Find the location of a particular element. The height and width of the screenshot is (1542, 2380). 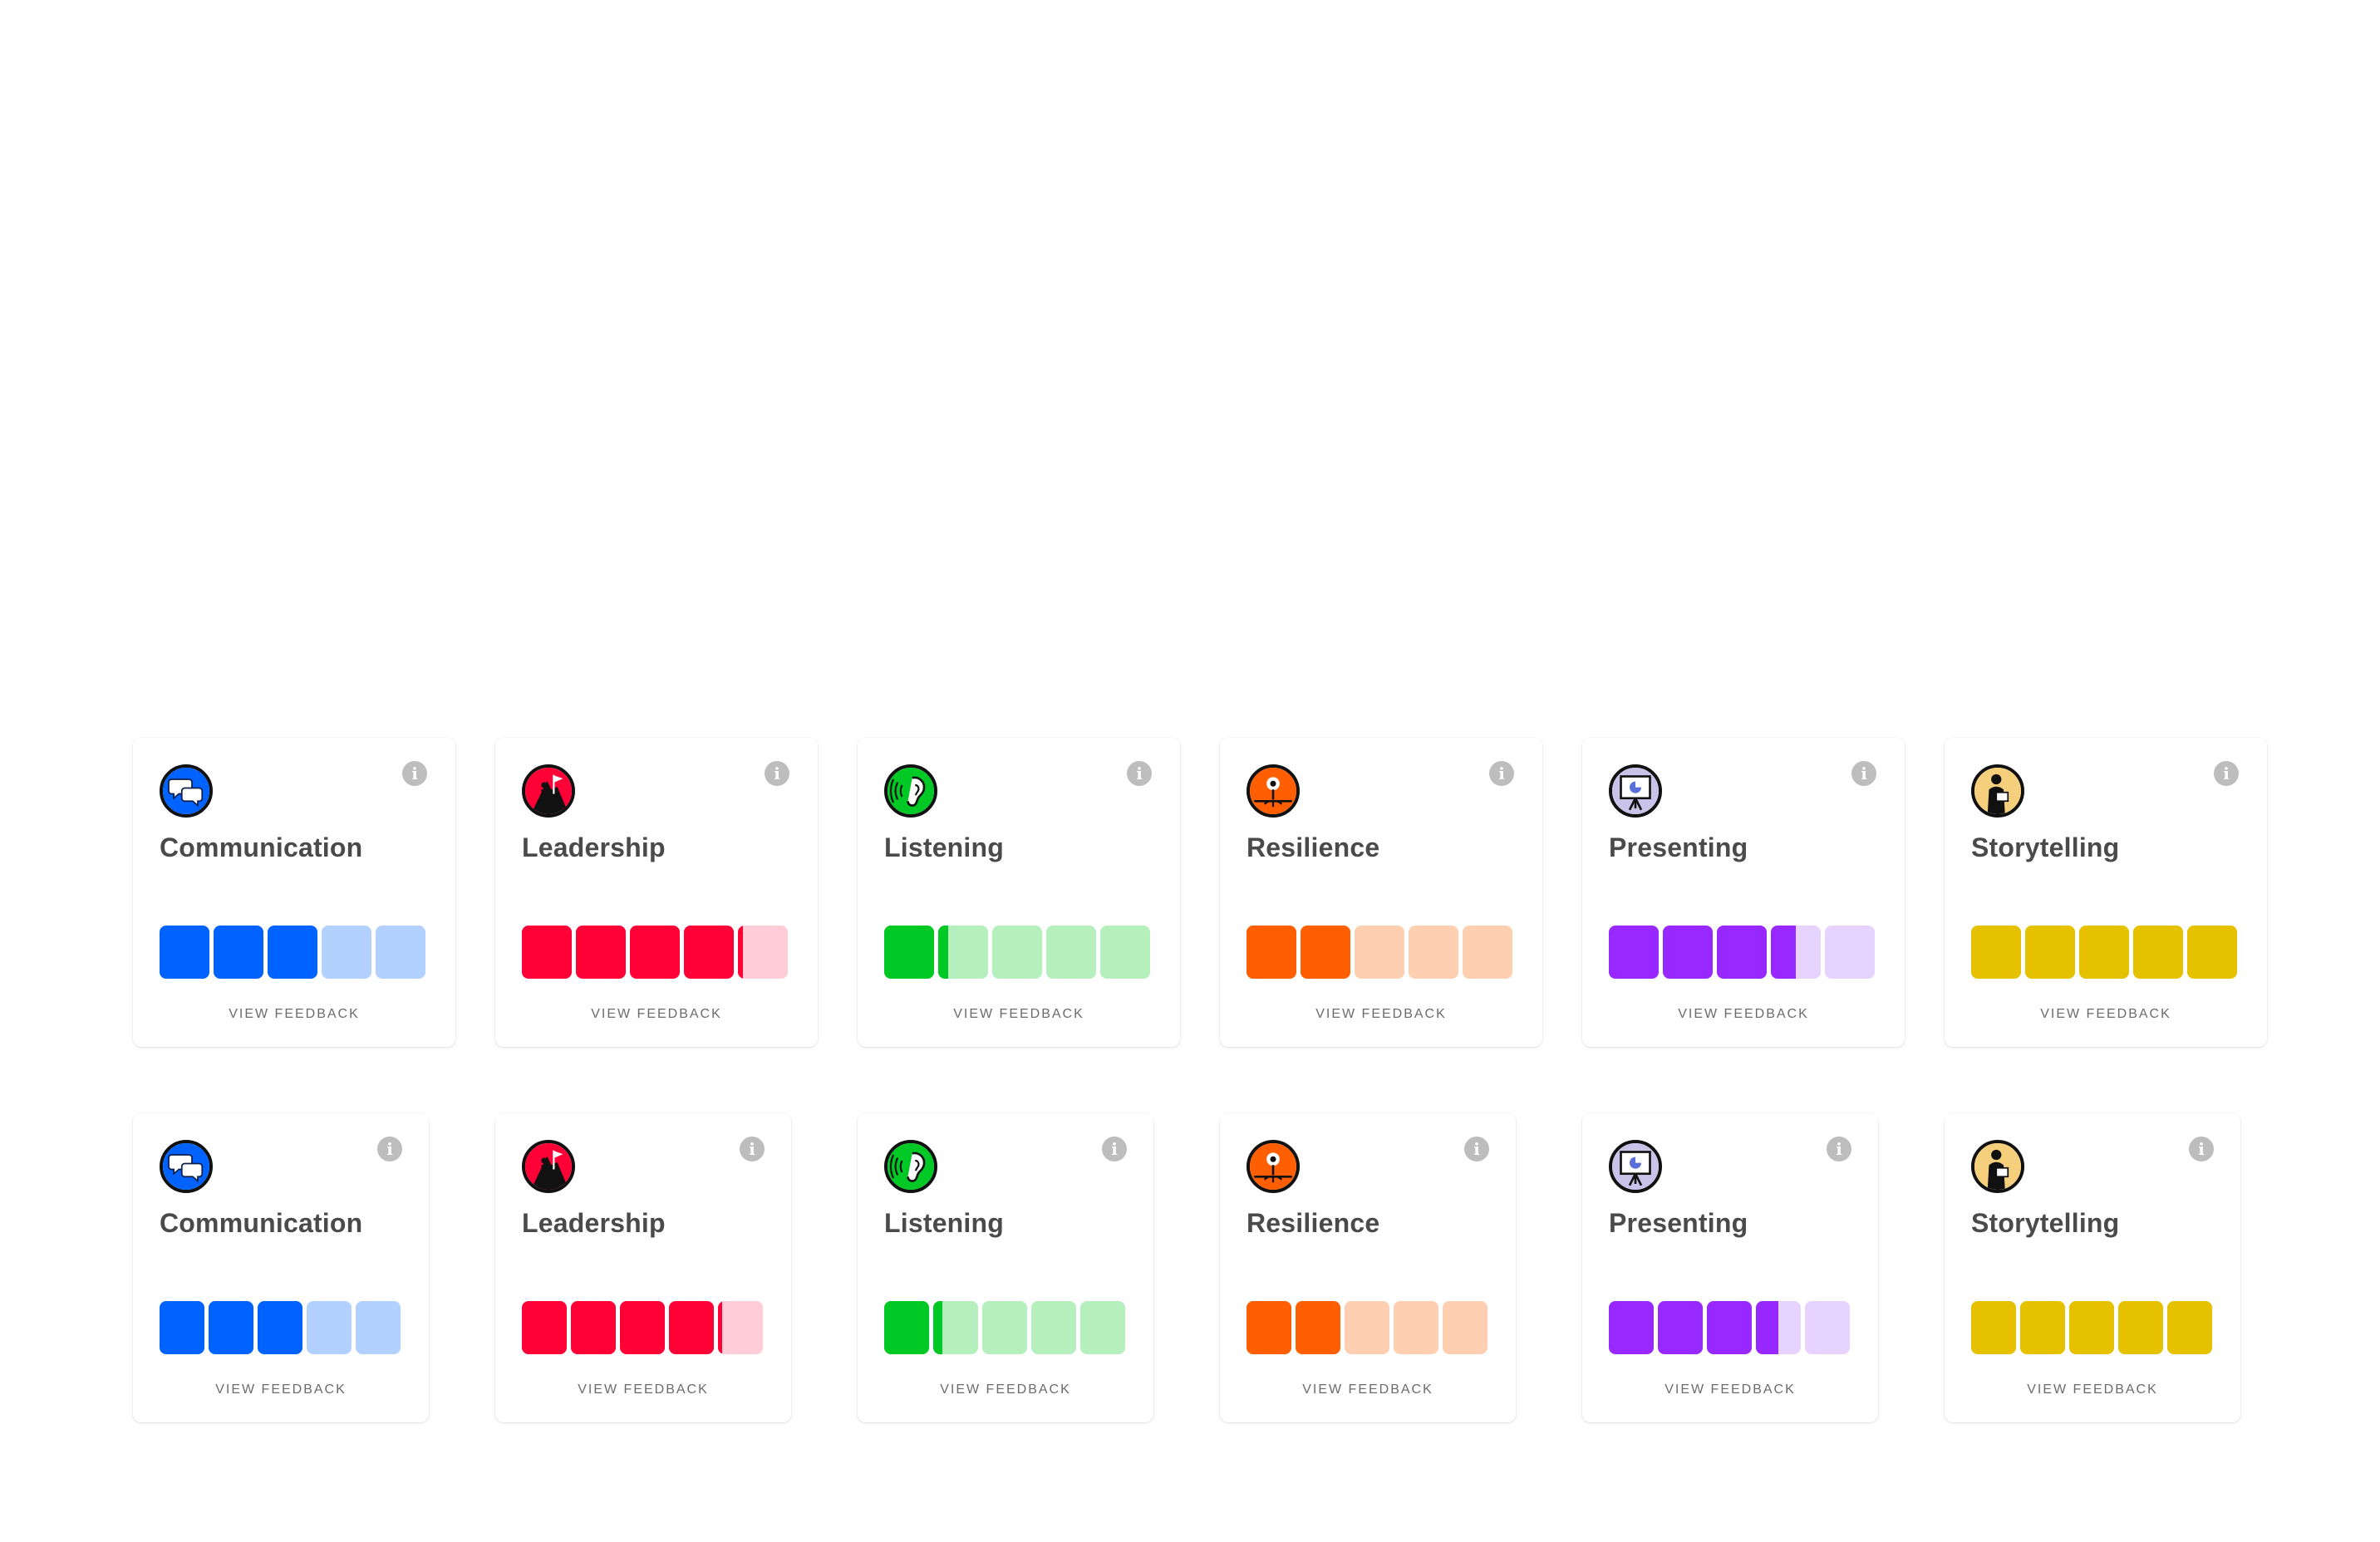

sprout-icon is located at coordinates (1273, 791).